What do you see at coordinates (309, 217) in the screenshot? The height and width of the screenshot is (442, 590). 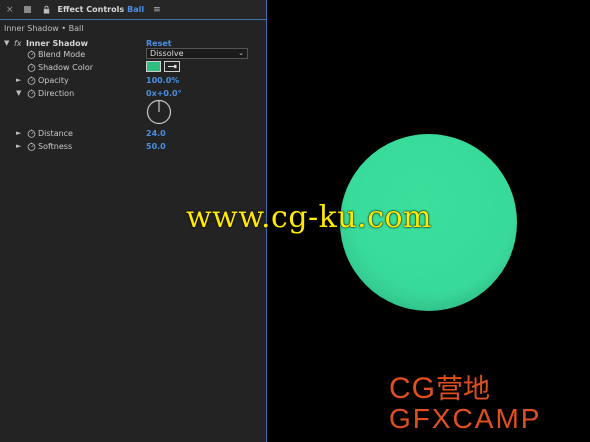 I see `watermark-url: www.cg-ku.com` at bounding box center [309, 217].